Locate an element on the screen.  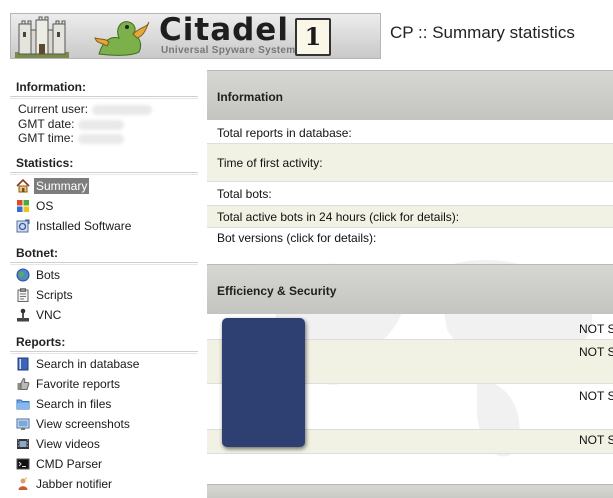
nav-installed-software: Installed Software is located at coordinates (74, 226).